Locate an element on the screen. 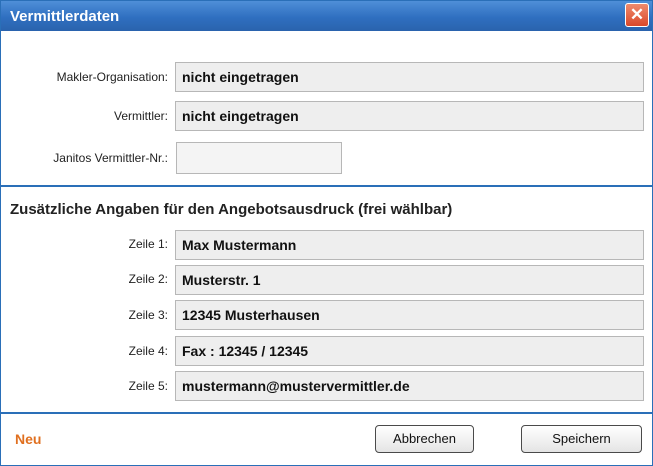  makler-organisation-label: Makler-Organisation: is located at coordinates (112, 77).